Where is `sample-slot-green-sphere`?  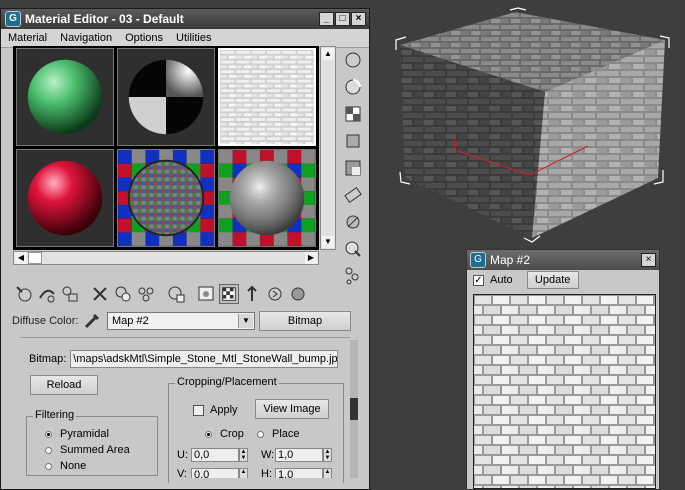 sample-slot-green-sphere is located at coordinates (65, 97).